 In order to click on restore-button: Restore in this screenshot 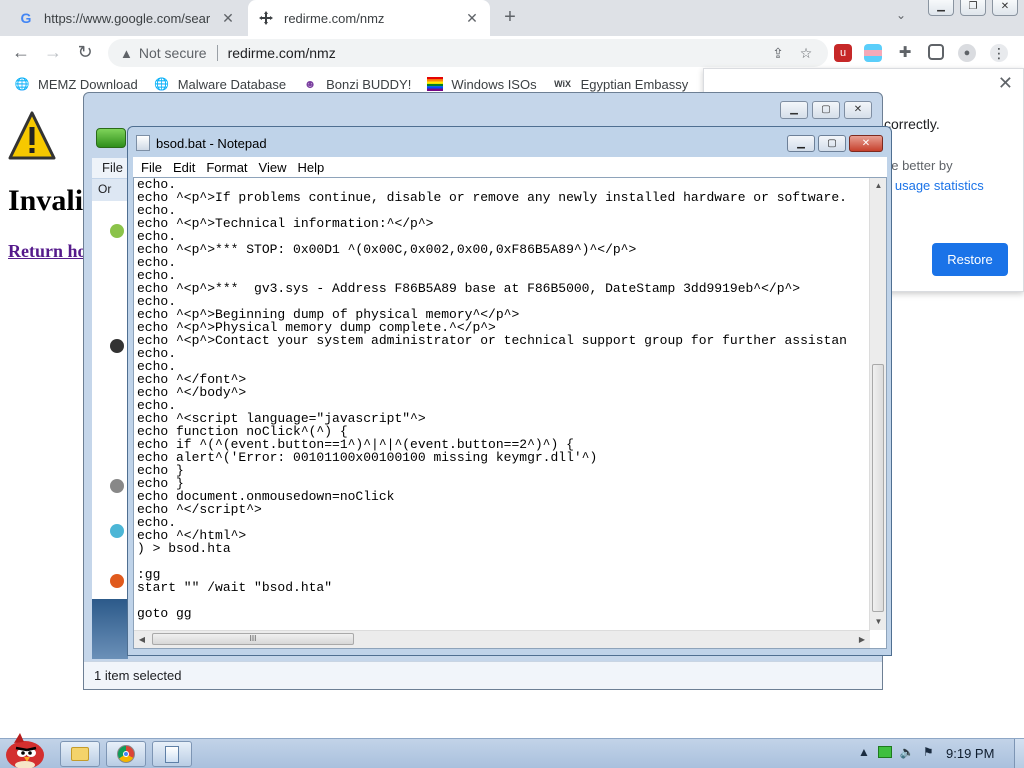, I will do `click(970, 259)`.